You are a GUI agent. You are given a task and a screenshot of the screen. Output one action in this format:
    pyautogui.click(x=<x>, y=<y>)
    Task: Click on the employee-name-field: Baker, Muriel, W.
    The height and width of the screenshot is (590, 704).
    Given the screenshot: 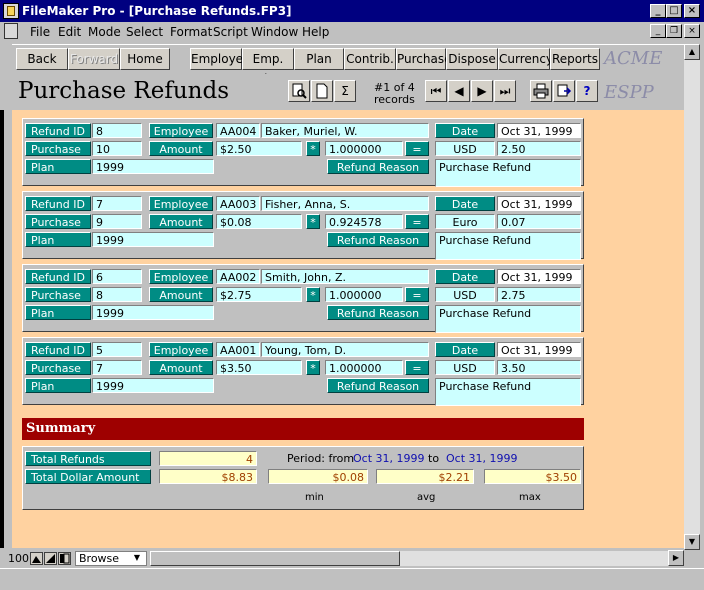 What is the action you would take?
    pyautogui.click(x=345, y=130)
    